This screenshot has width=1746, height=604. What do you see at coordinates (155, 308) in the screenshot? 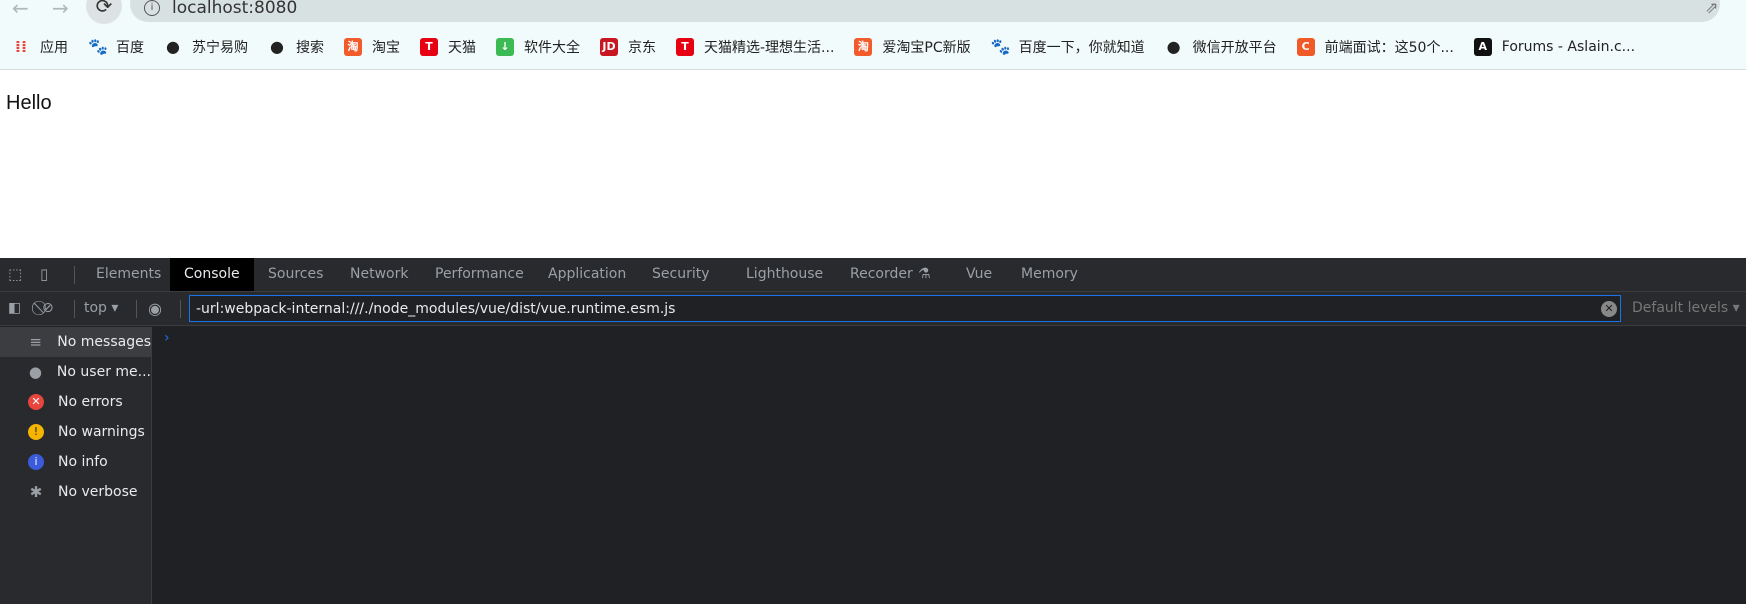
I see `live-expression-eye-icon: ◉` at bounding box center [155, 308].